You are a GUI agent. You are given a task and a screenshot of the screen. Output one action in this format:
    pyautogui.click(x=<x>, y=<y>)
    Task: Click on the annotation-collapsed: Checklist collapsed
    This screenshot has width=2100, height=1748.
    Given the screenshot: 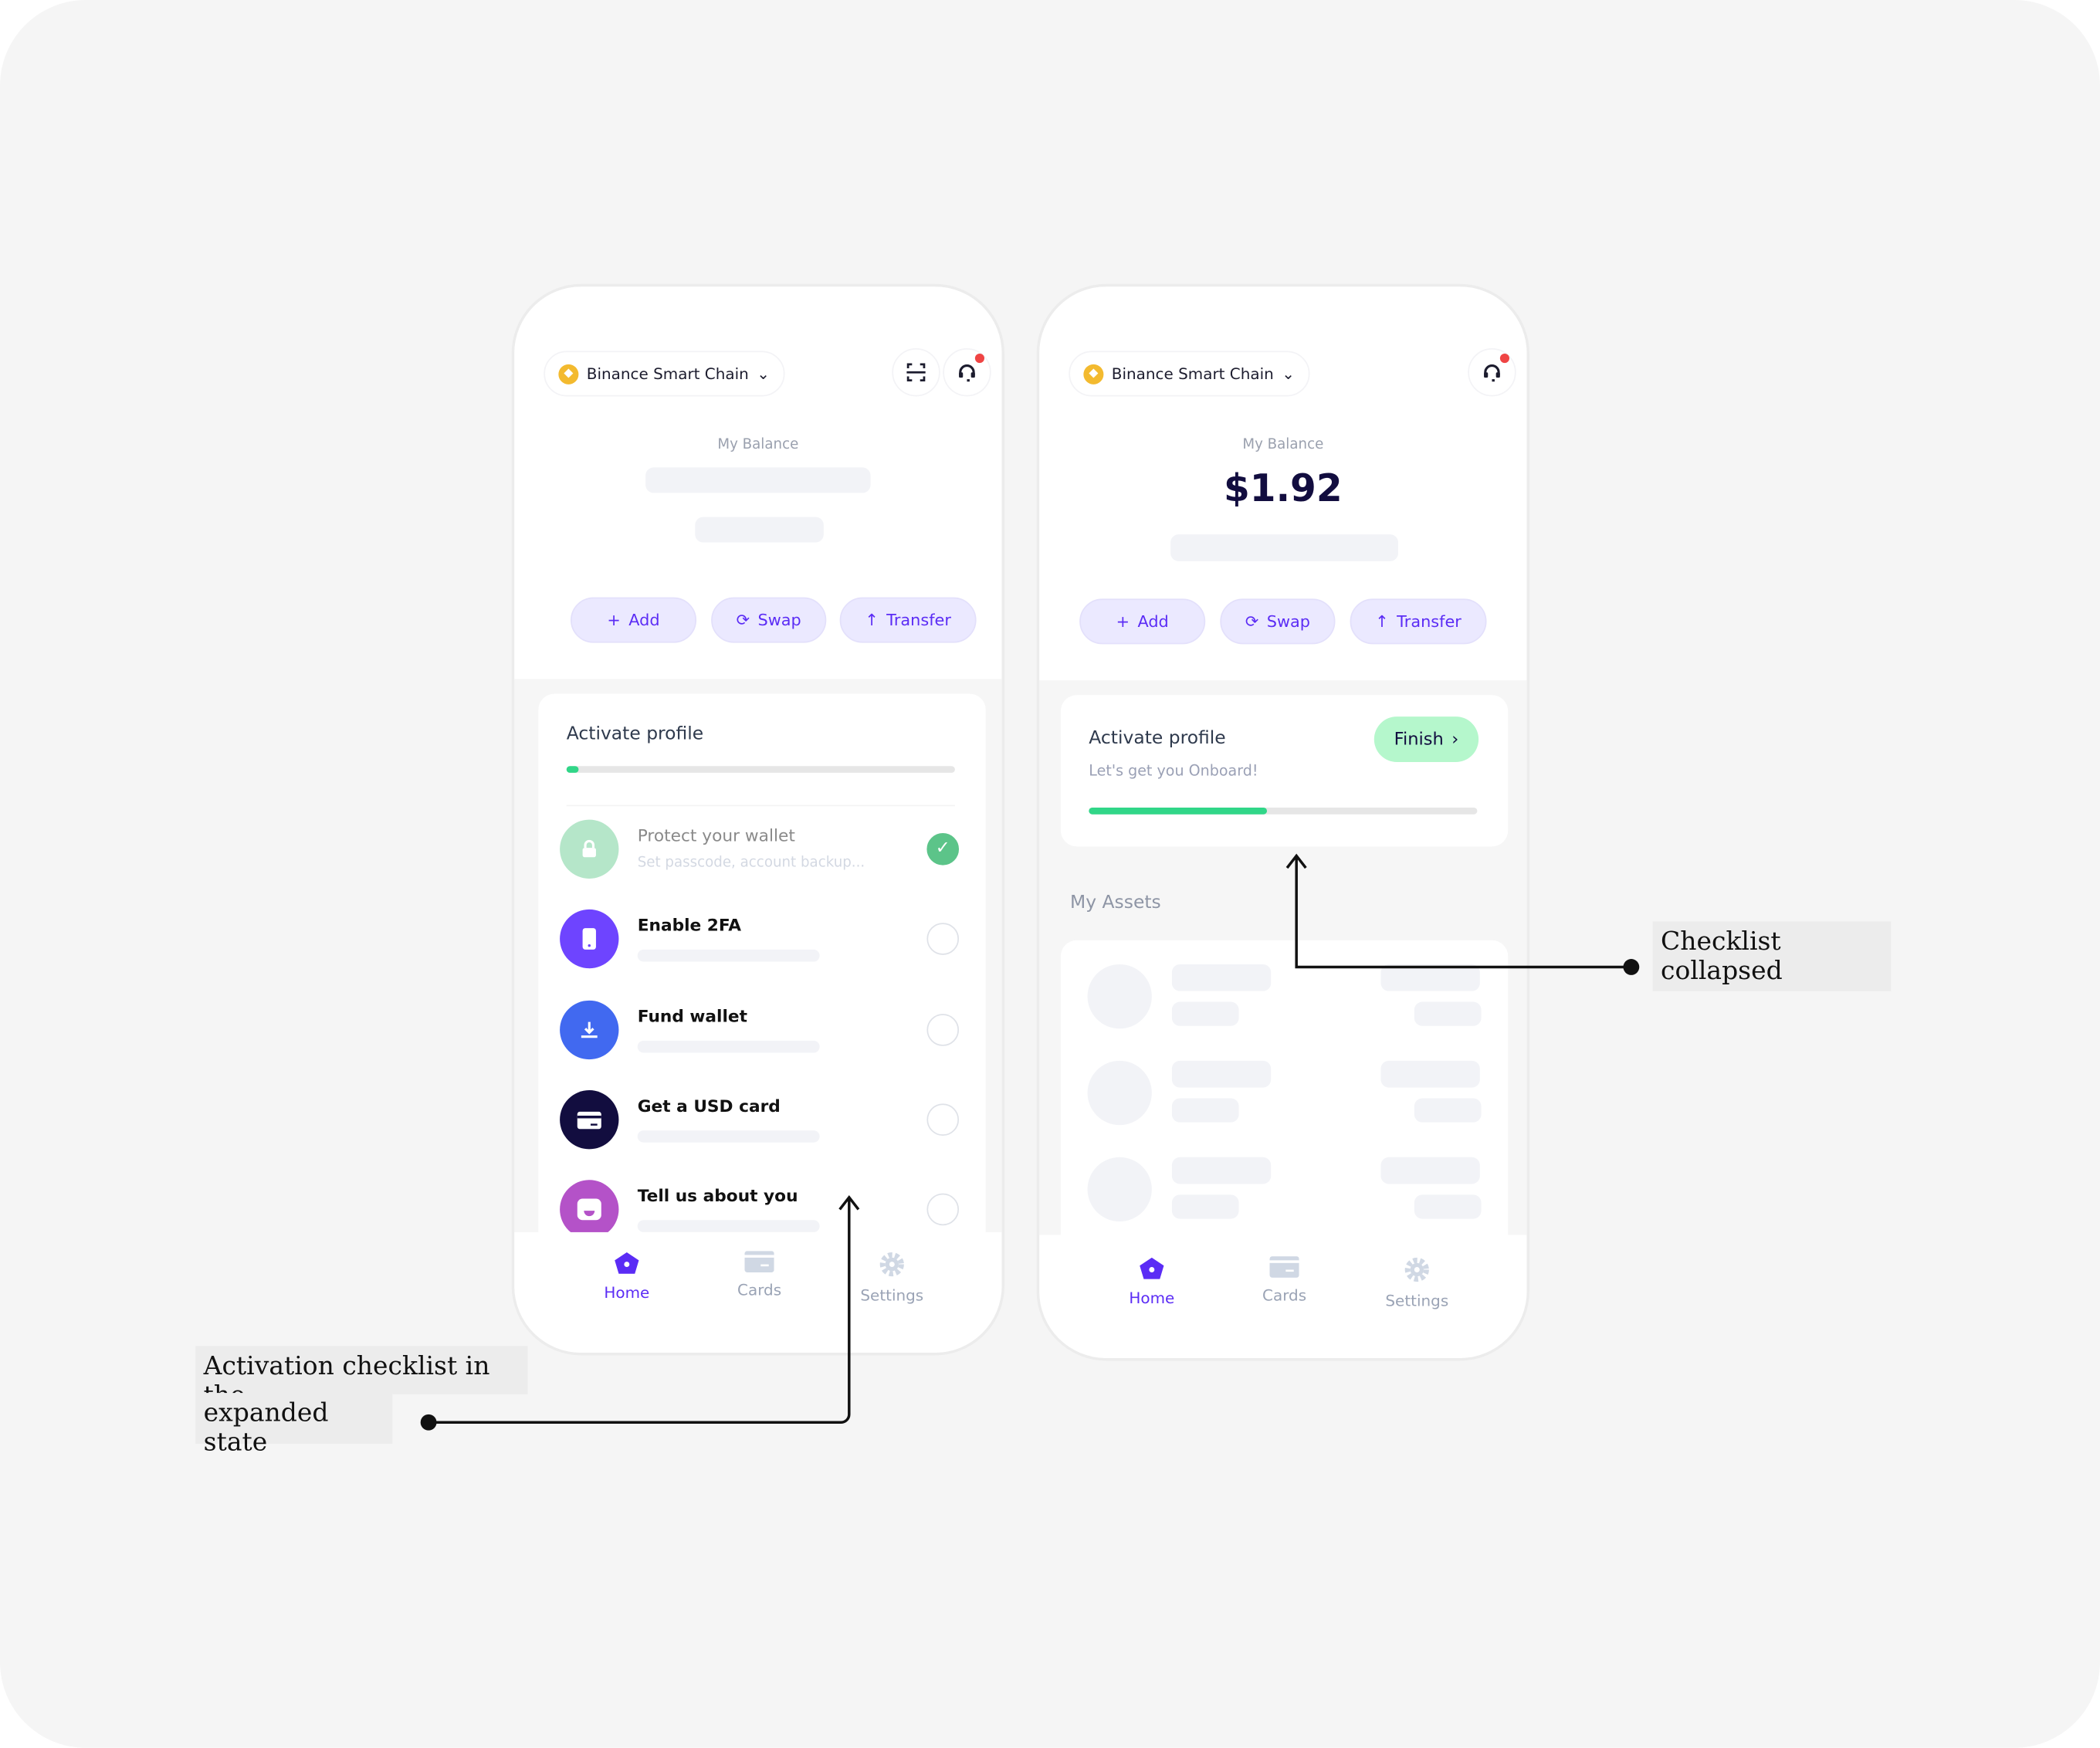 What is the action you would take?
    pyautogui.click(x=1772, y=956)
    